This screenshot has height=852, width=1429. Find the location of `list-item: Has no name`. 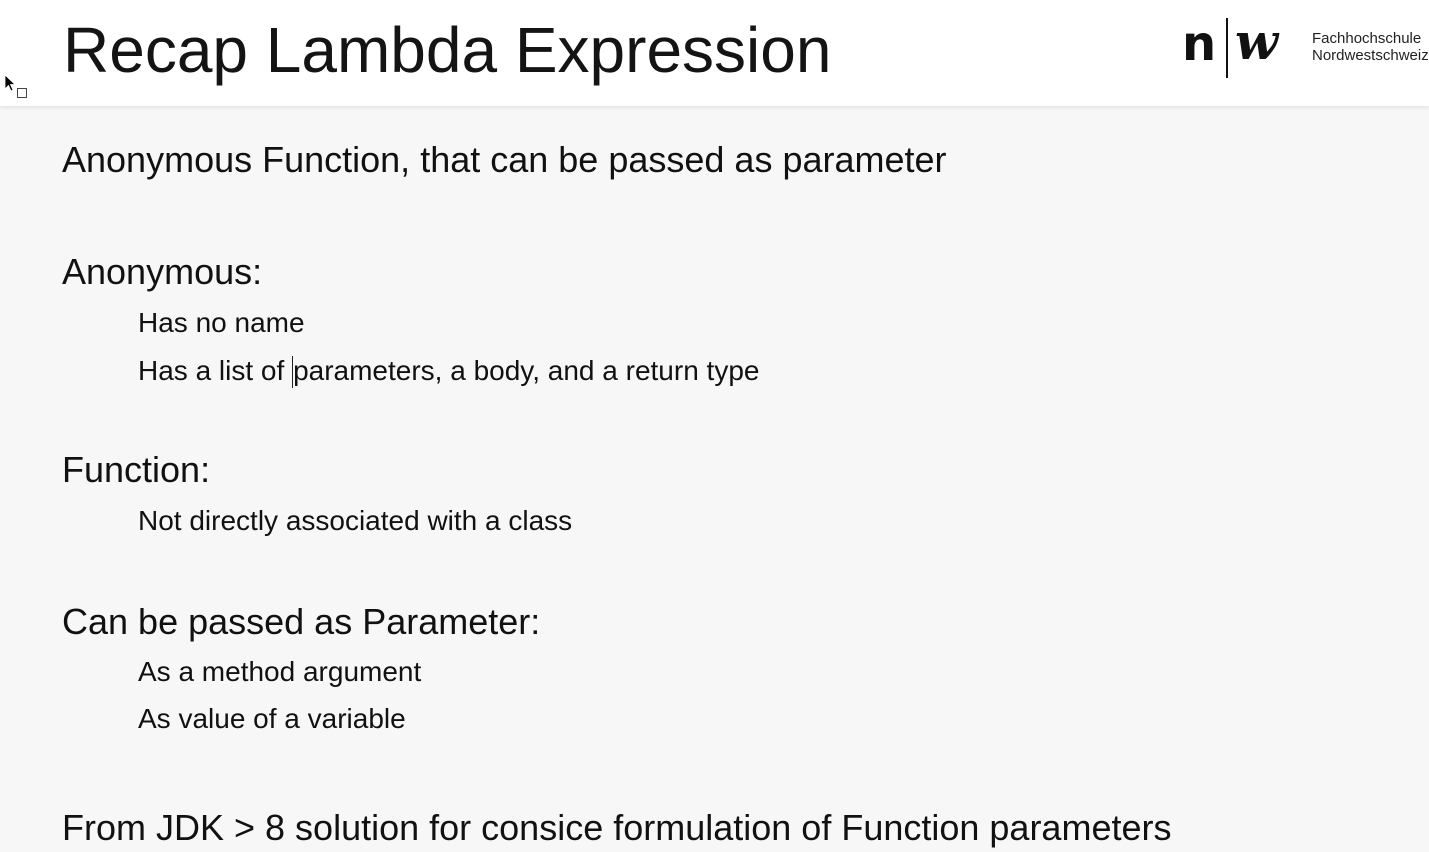

list-item: Has no name is located at coordinates (221, 322).